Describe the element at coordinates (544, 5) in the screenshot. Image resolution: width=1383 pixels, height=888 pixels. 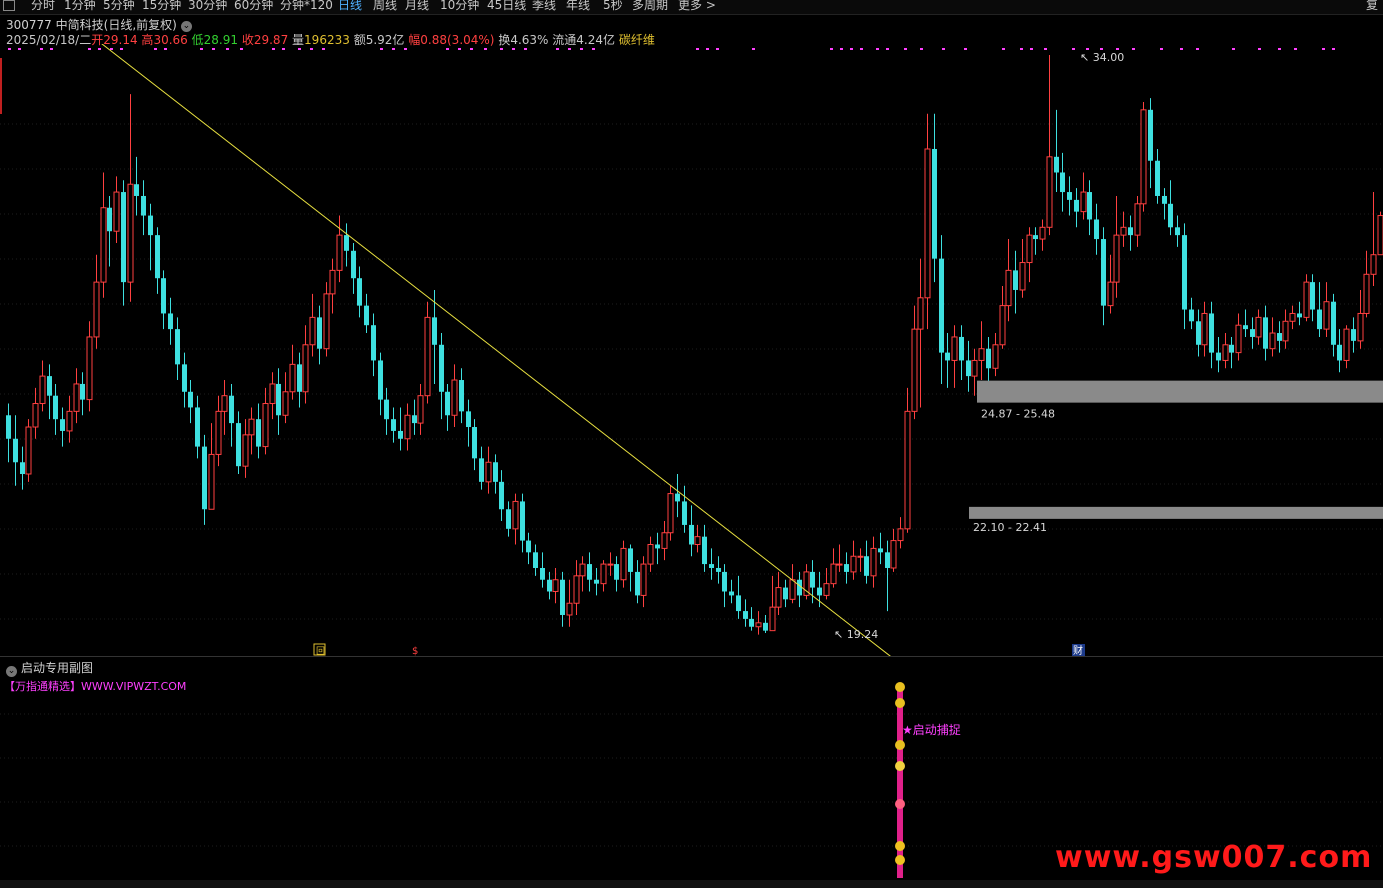
I see `period-tab-12: 季线` at that location.